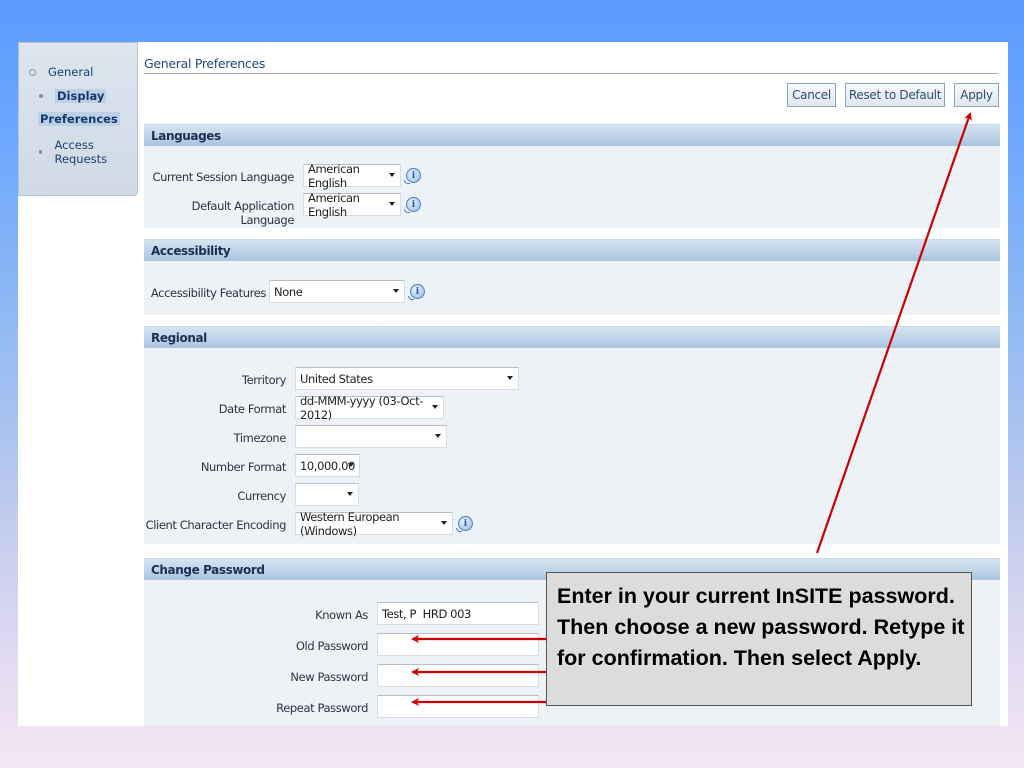 Image resolution: width=1024 pixels, height=768 pixels. I want to click on select-value: dd-MMM-yyyy (03-Oct-2012), so click(361, 407).